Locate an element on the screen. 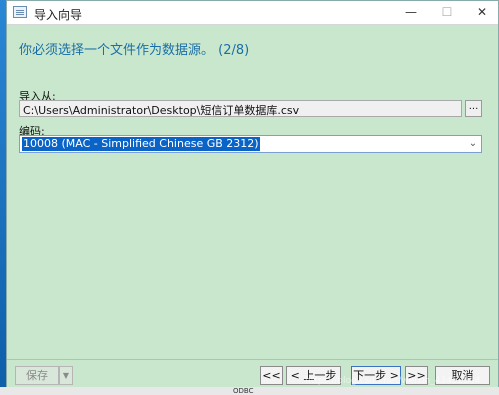 This screenshot has height=395, width=499. close-button: ✕ is located at coordinates (482, 12).